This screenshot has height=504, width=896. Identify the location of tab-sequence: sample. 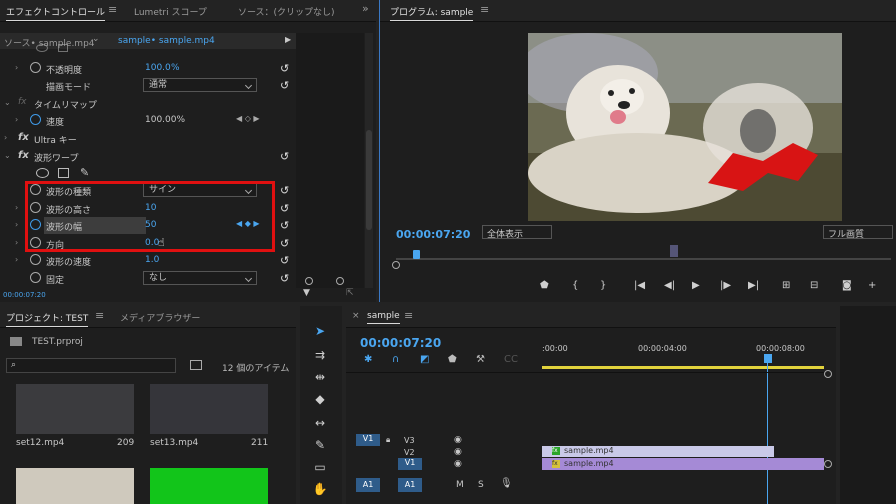
(383, 317).